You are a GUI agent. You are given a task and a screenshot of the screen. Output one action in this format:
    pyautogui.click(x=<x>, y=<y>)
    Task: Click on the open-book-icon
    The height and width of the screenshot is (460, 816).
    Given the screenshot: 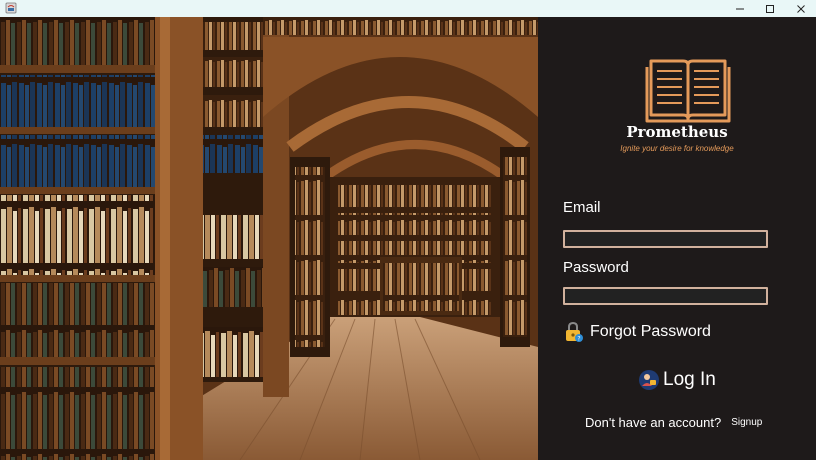 What is the action you would take?
    pyautogui.click(x=688, y=91)
    